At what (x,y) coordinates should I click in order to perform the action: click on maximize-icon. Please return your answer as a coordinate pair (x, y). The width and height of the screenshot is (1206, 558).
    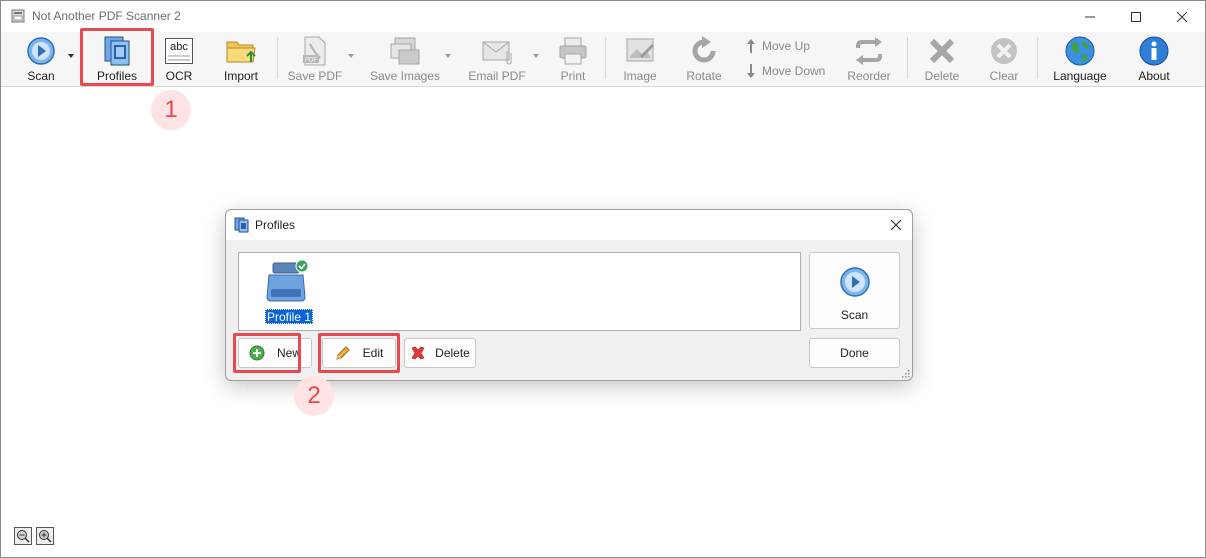
    Looking at the image, I should click on (1136, 16).